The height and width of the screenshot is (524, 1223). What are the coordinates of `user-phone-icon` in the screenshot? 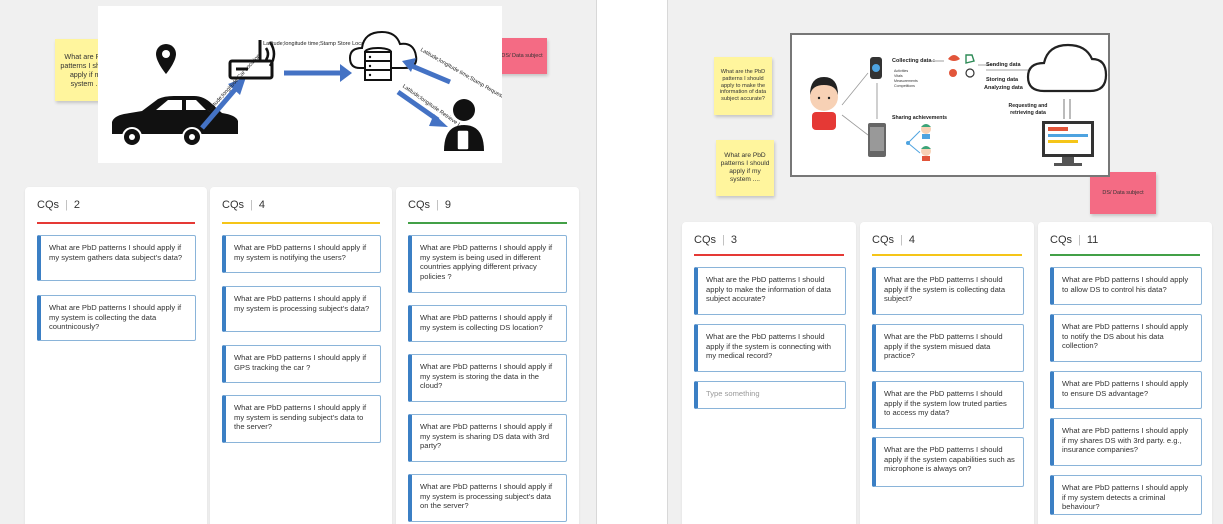 It's located at (464, 125).